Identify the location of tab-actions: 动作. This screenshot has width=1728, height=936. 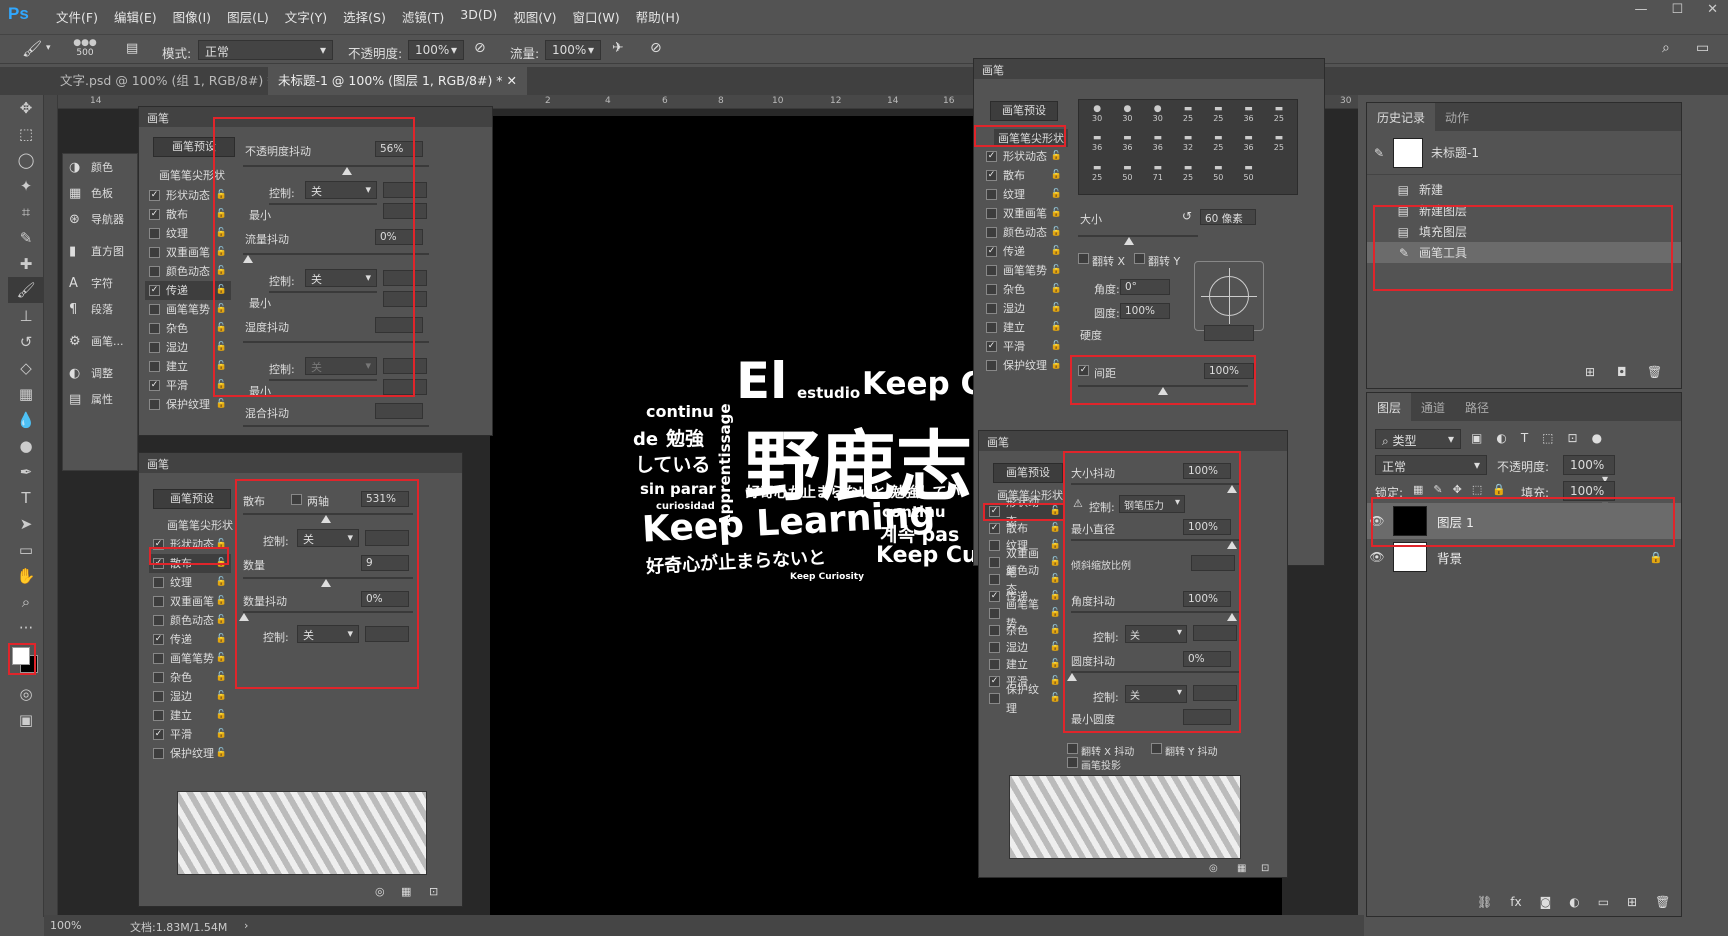
(1457, 117).